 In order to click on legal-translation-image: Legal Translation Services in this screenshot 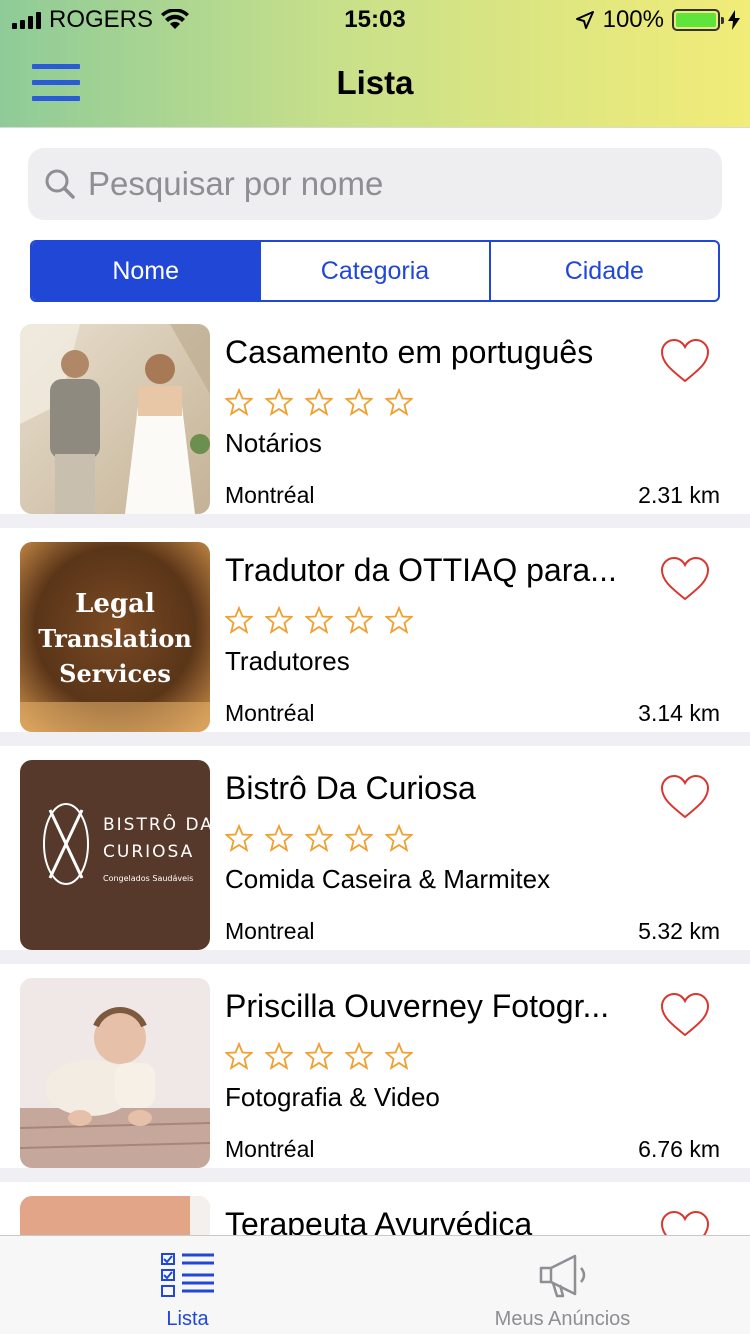, I will do `click(115, 637)`.